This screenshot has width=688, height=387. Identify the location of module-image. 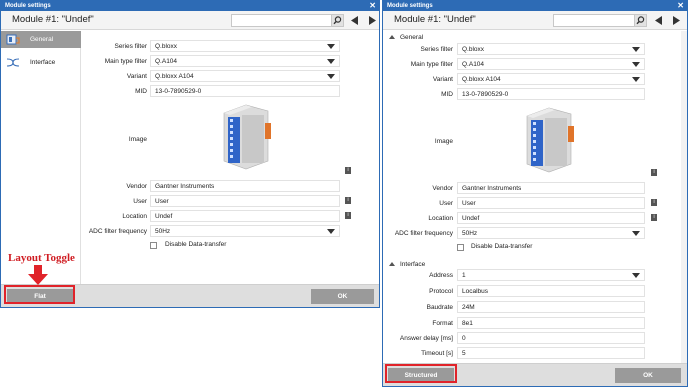
(549, 139).